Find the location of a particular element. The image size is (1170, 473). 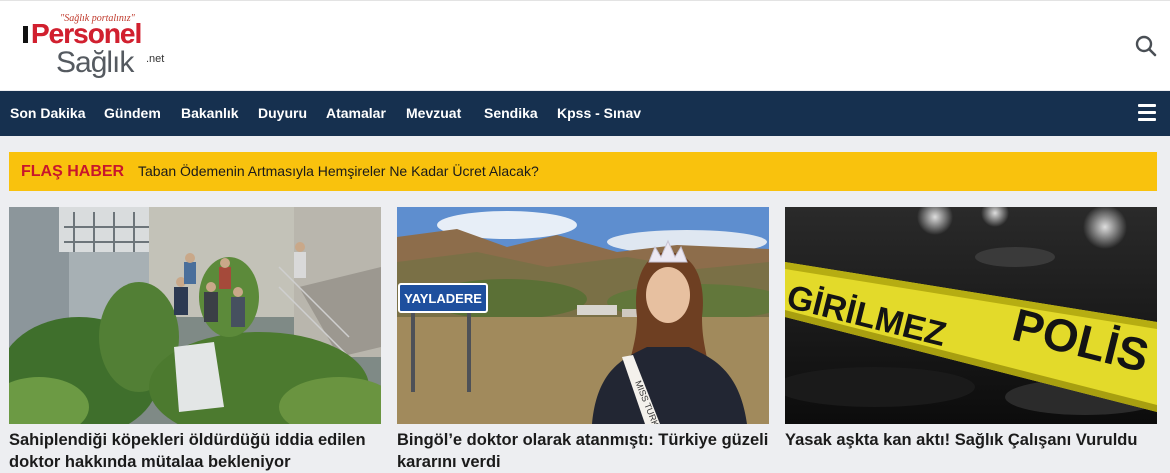

sign-text: YAYLADERE is located at coordinates (443, 298).